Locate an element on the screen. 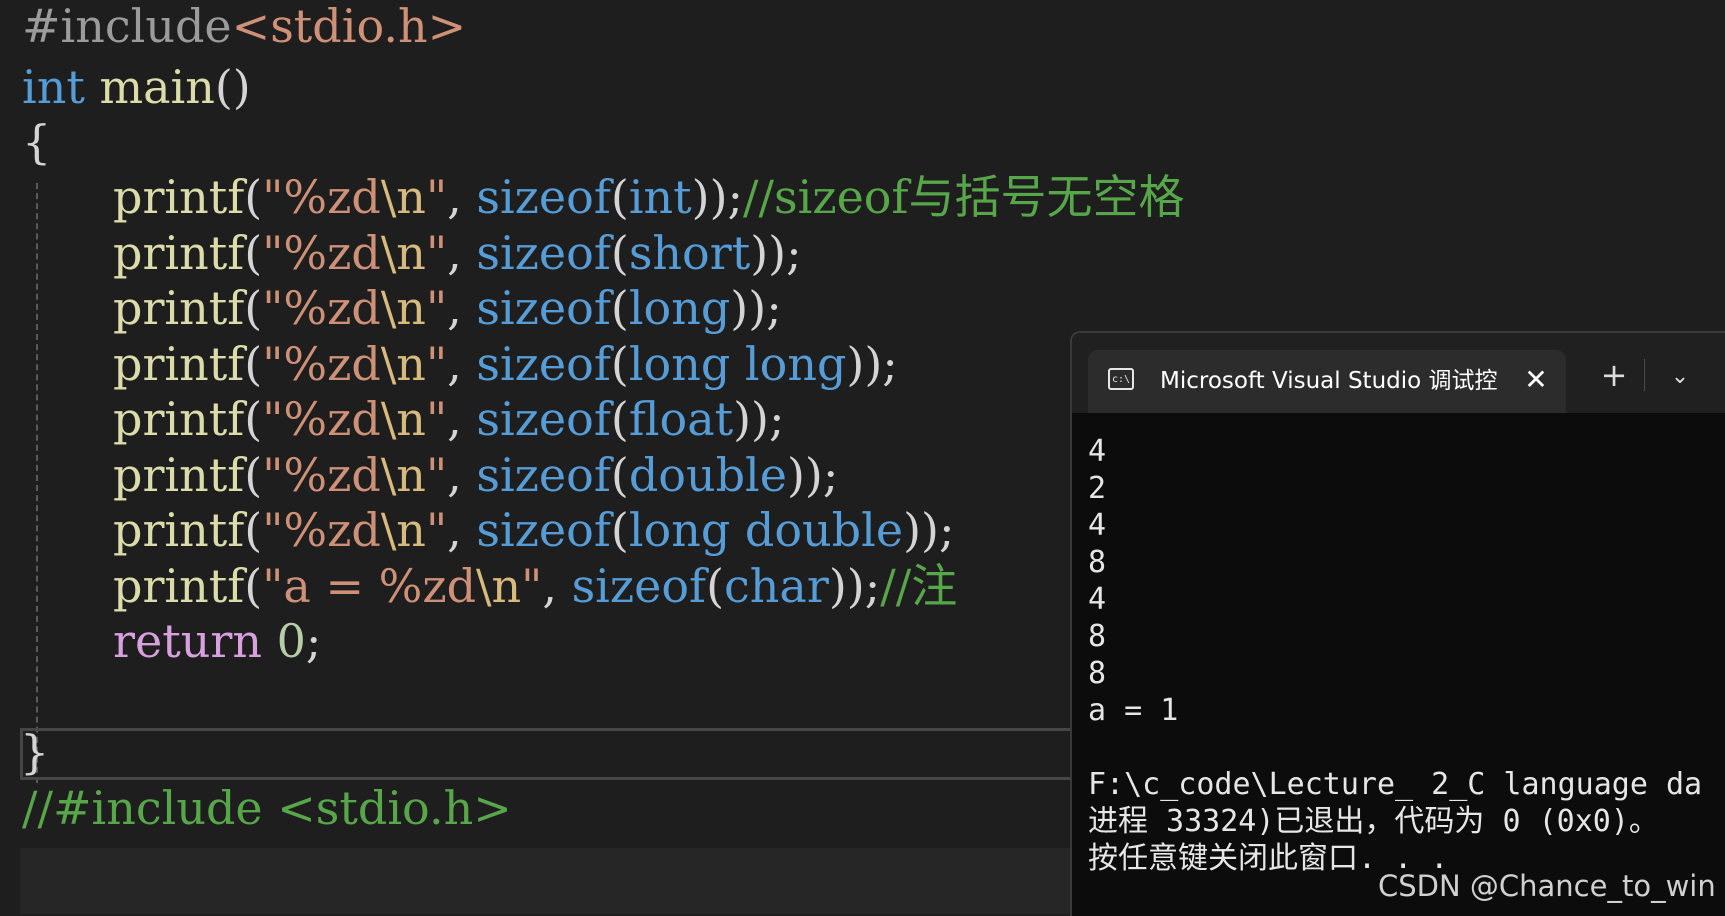  line-comment: //sizeof与括号无空格 is located at coordinates (964, 197).